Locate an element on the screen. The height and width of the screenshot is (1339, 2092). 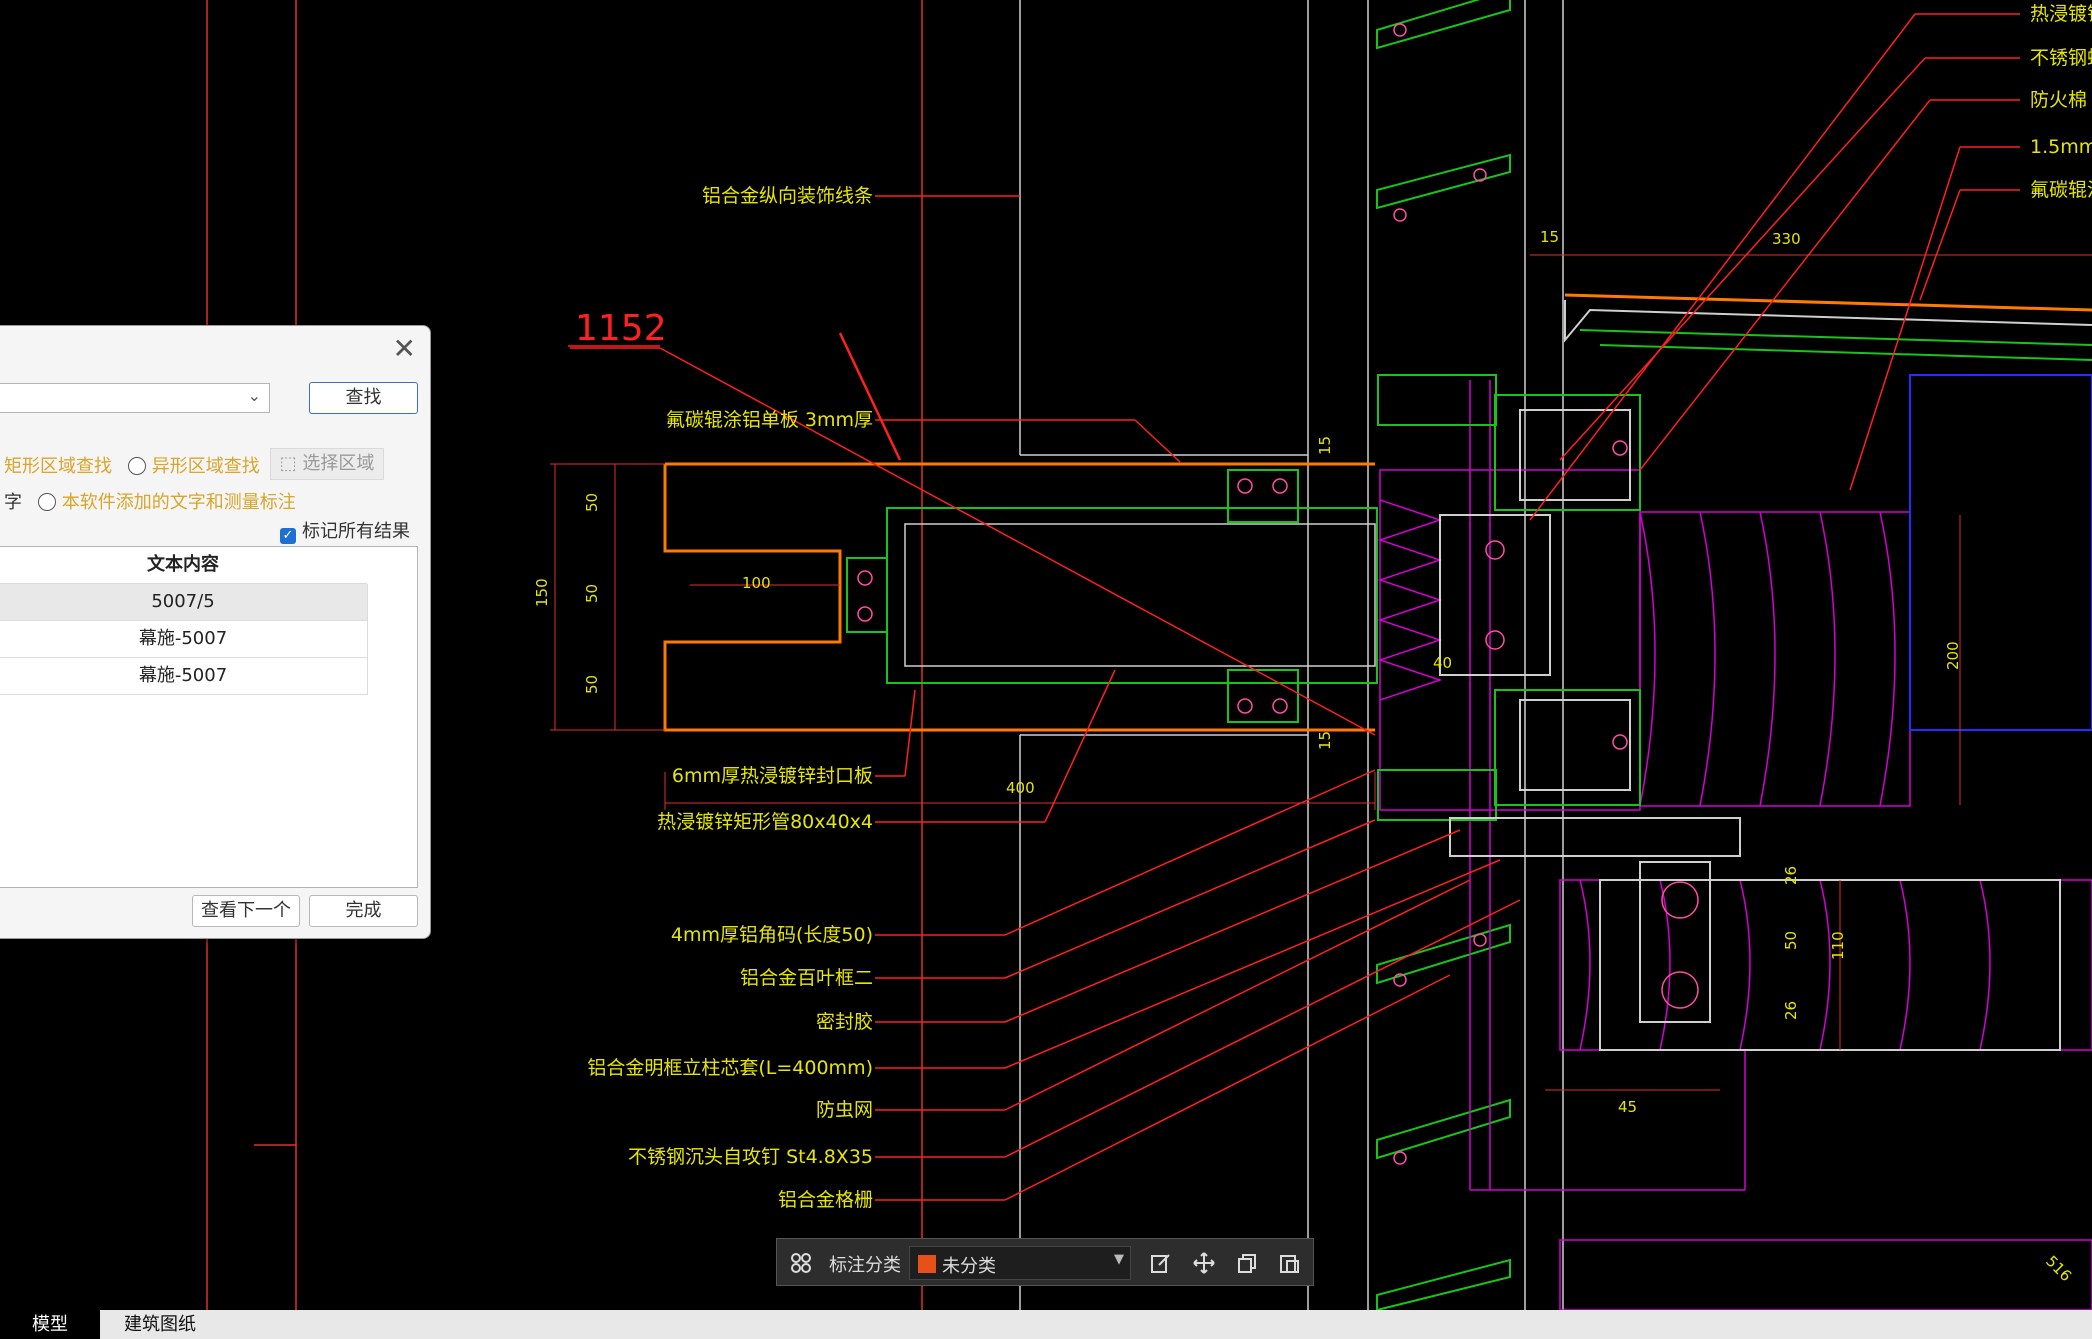
label-right-4: 1.5mm厚 is located at coordinates (2061, 147).